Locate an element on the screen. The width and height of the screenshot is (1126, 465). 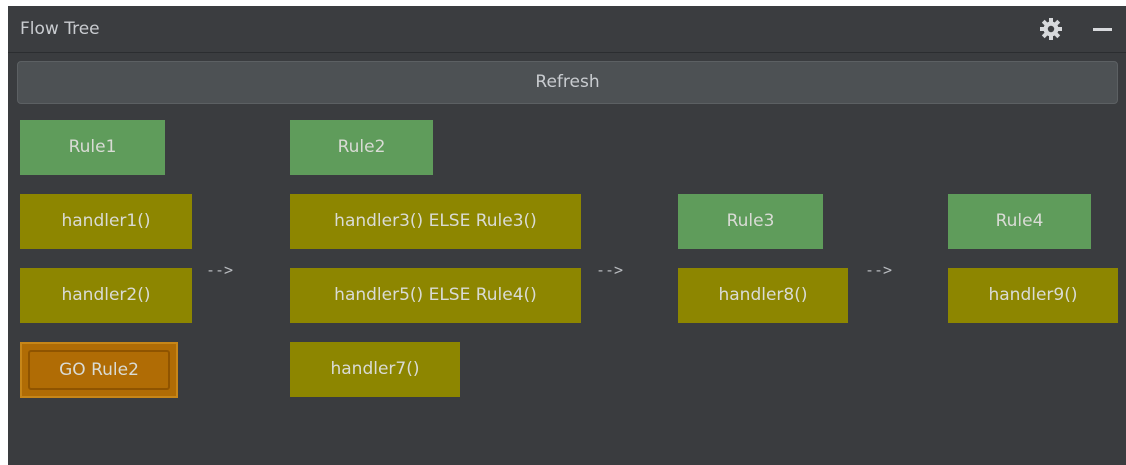
panel-title: Flow Tree is located at coordinates (60, 29).